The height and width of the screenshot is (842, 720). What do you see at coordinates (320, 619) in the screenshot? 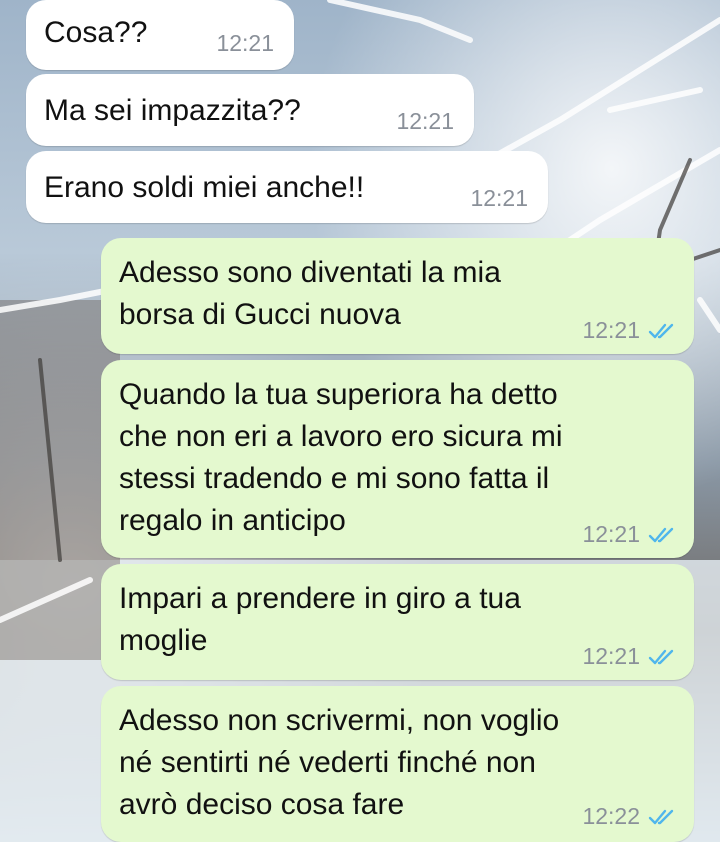
I see `message-text: Impari a prendere in giro a tua moglie` at bounding box center [320, 619].